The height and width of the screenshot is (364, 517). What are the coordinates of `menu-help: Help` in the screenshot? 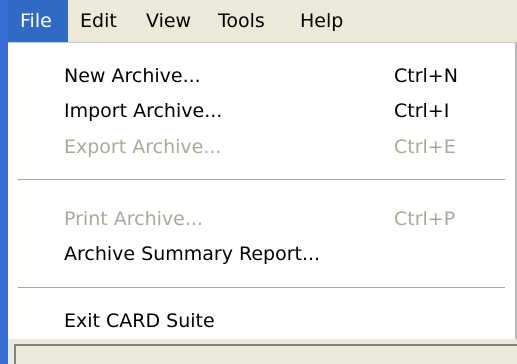 It's located at (321, 21).